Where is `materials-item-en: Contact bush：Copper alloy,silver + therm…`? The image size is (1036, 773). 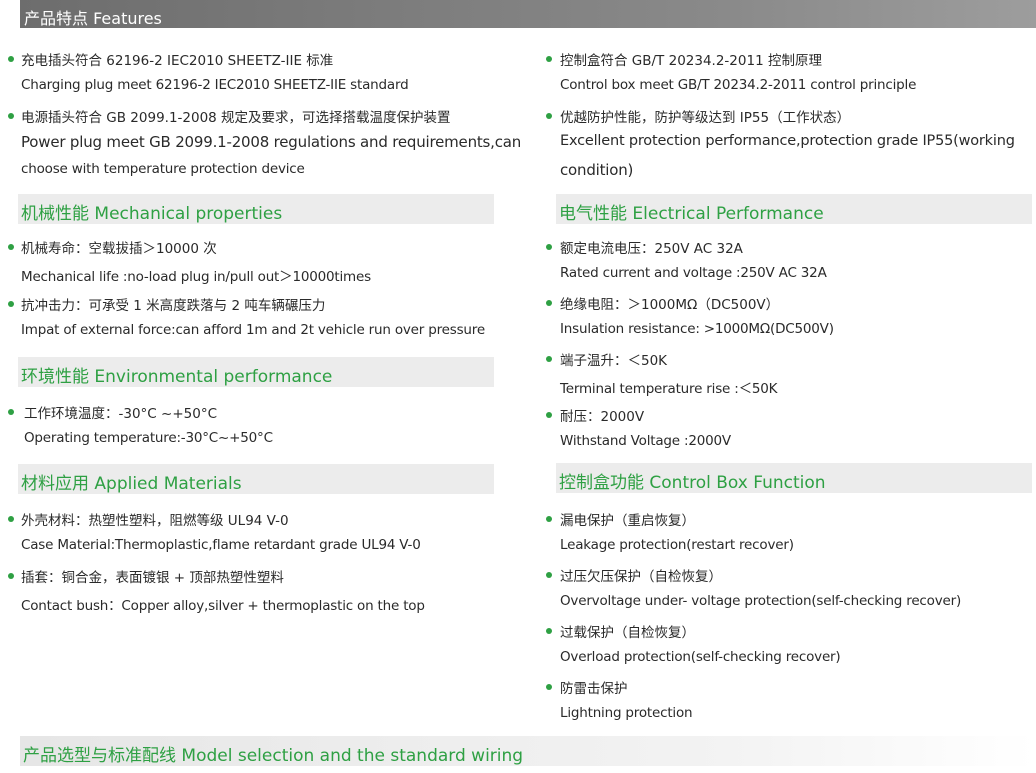
materials-item-en: Contact bush：Copper alloy,silver + therm… is located at coordinates (223, 606).